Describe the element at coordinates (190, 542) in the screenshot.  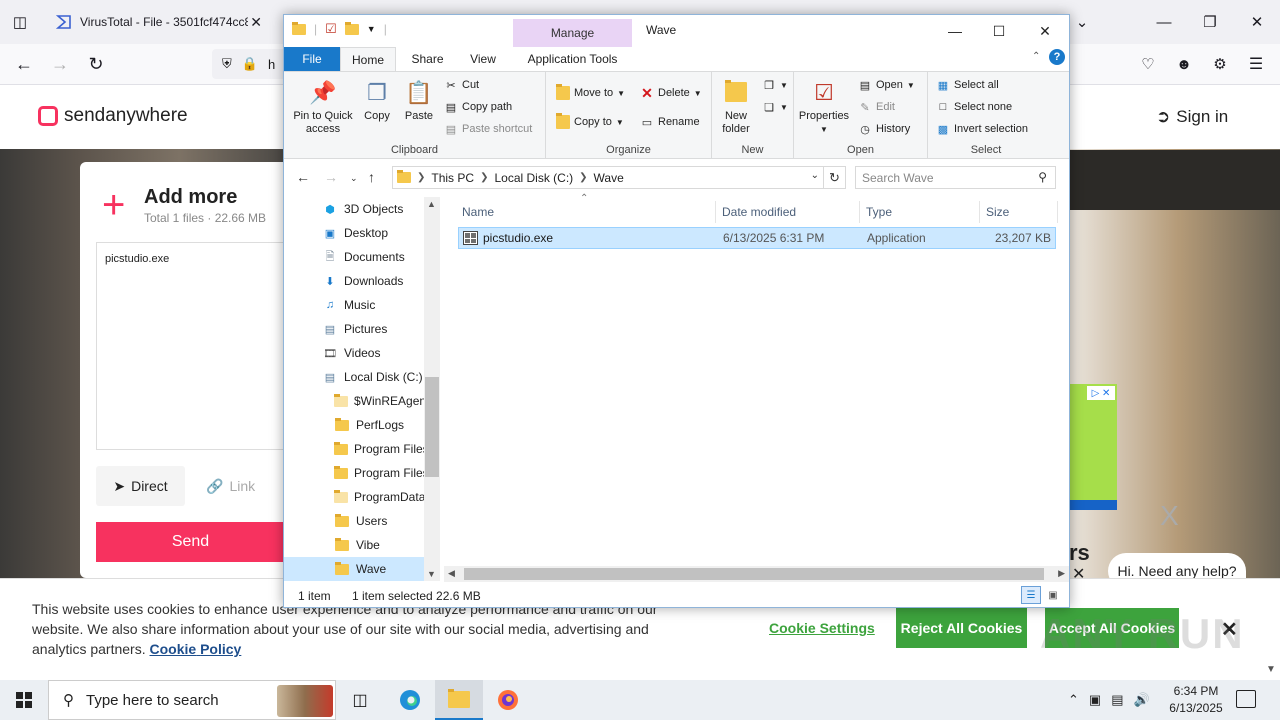
I see `send-button: Send` at that location.